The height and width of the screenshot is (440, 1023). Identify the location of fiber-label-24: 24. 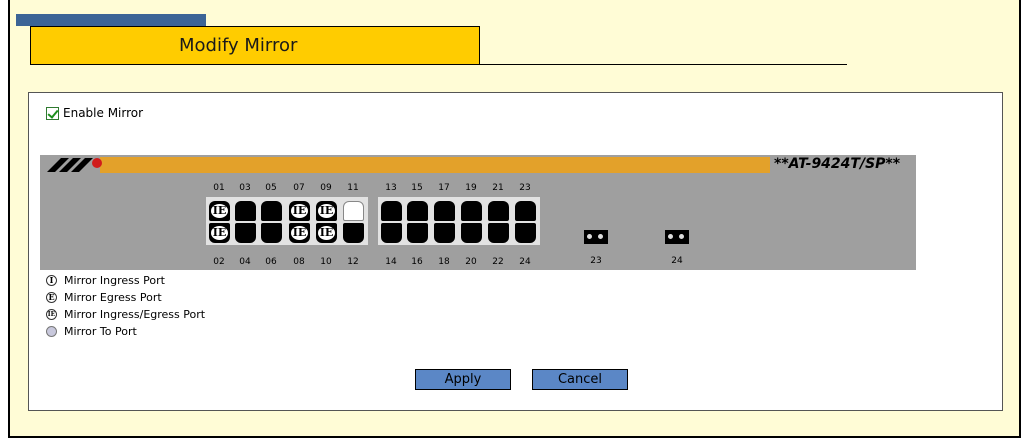
(677, 261).